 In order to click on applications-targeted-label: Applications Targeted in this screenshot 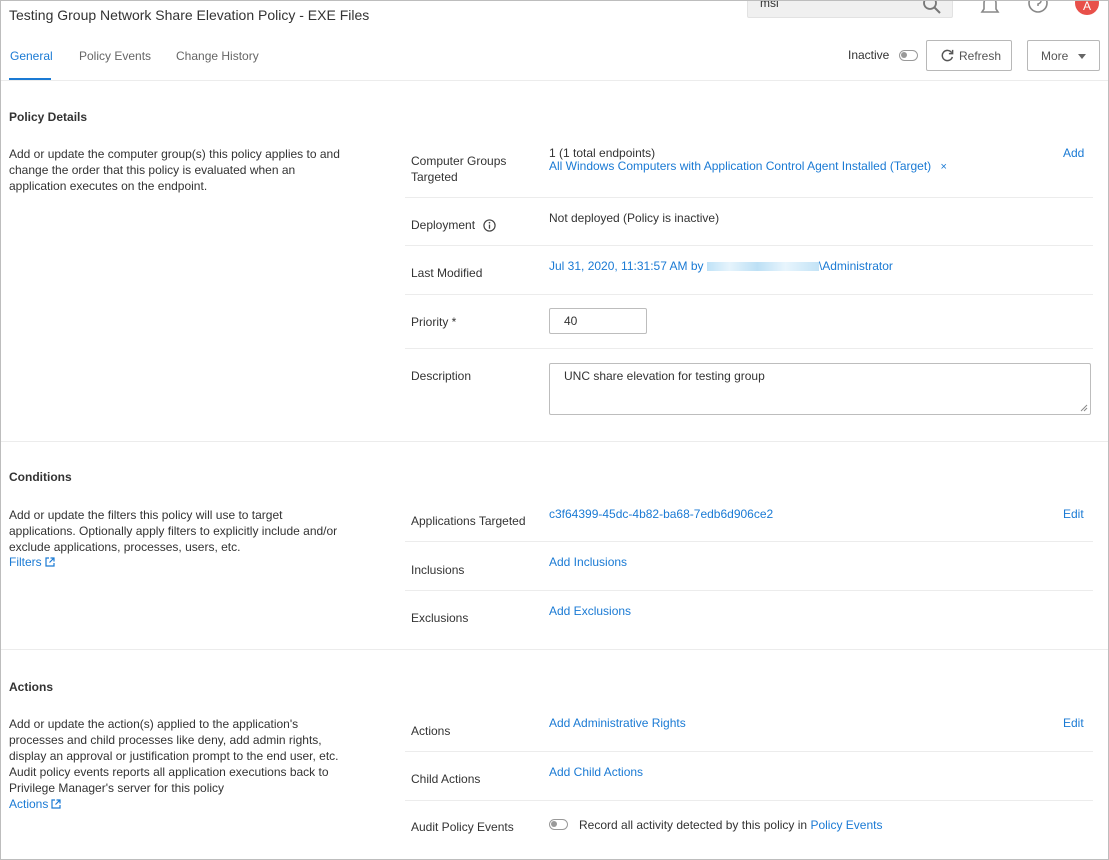, I will do `click(468, 521)`.